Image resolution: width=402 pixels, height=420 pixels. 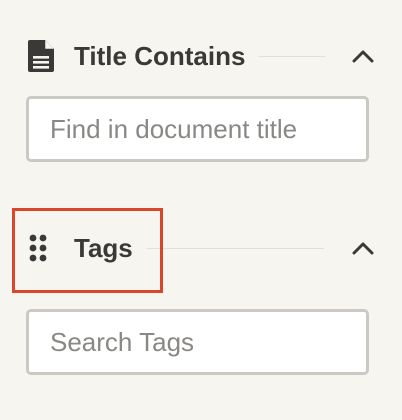 I want to click on section-title: Tags, so click(x=103, y=247).